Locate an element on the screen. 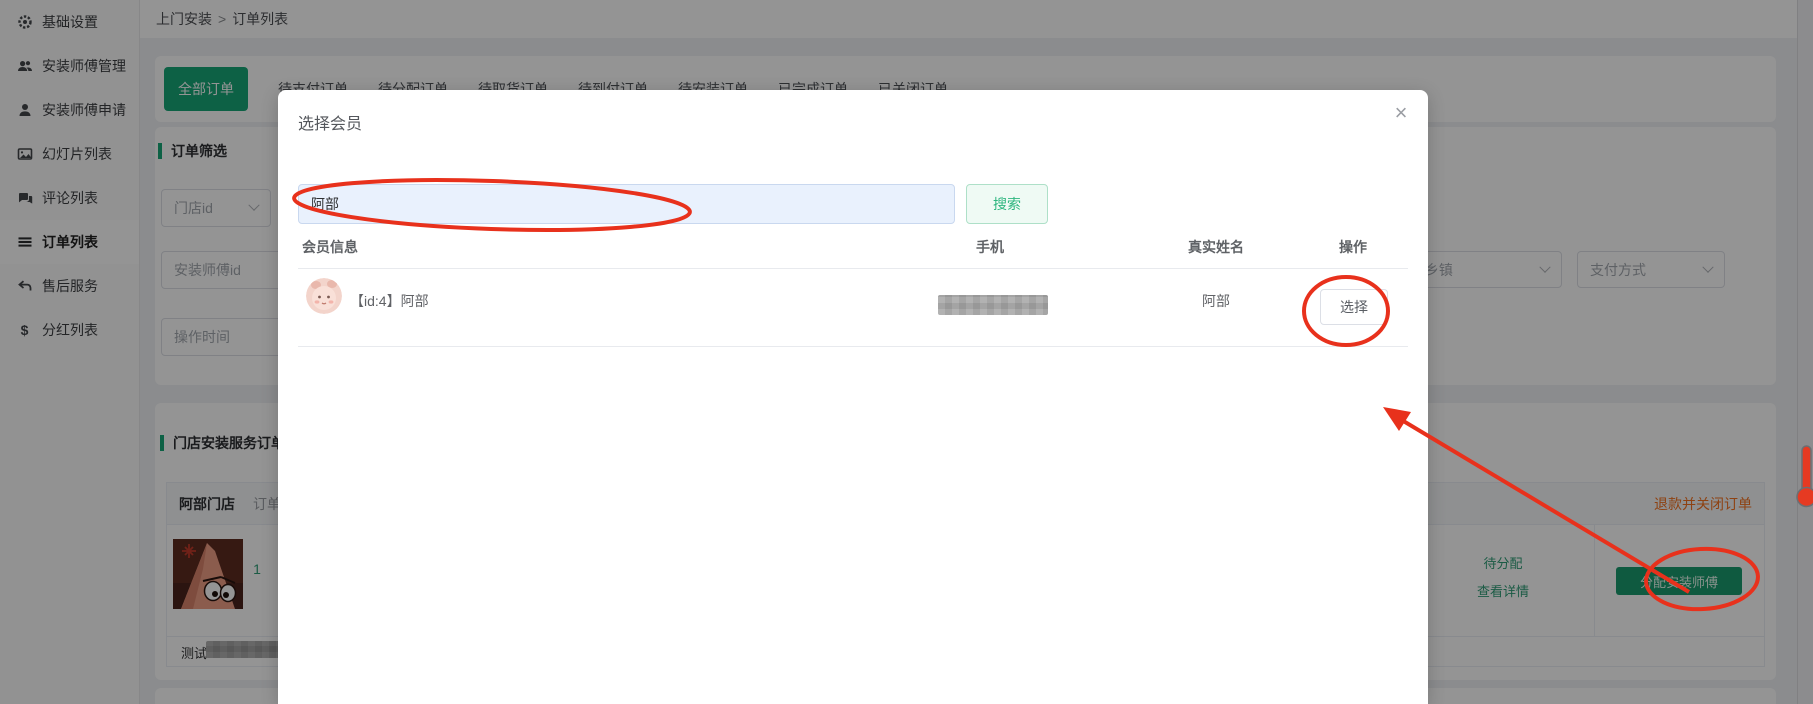 The width and height of the screenshot is (1813, 704). member-avatar is located at coordinates (324, 296).